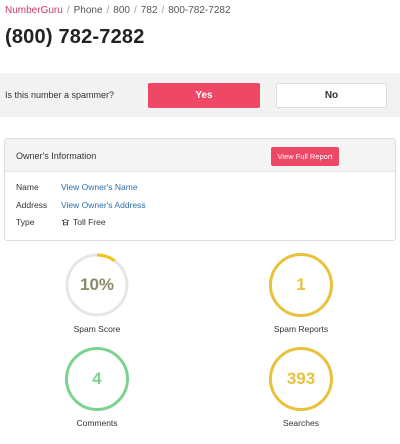  Describe the element at coordinates (89, 222) in the screenshot. I see `owner-type-text: Toll Free` at that location.